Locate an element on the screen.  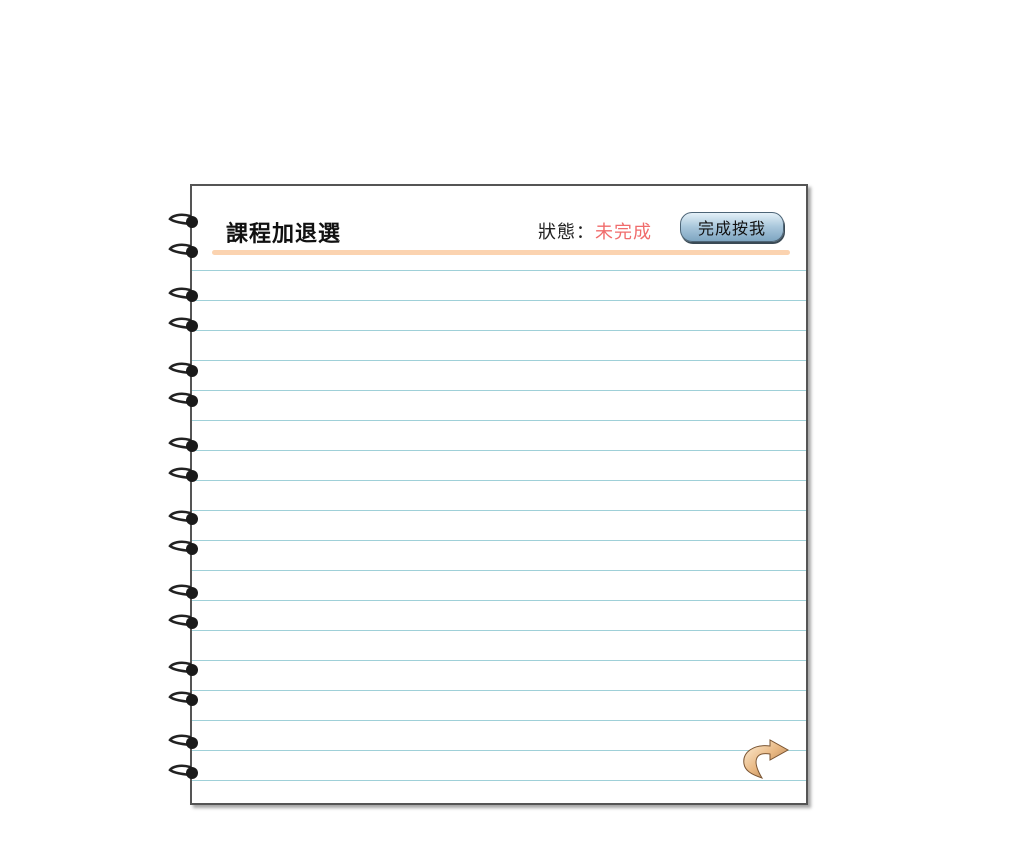
status-indicator: 狀態：未完成 is located at coordinates (595, 231).